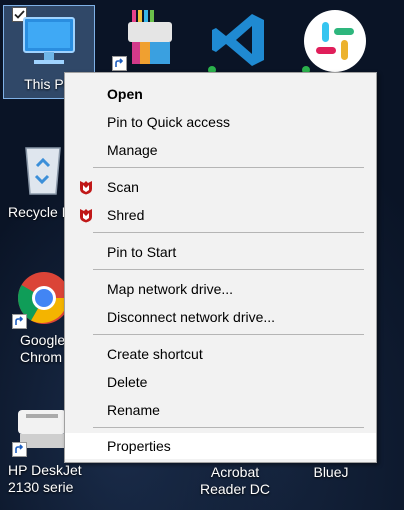 The width and height of the screenshot is (404, 510). I want to click on acrobat-label-line2: Reader DC, so click(235, 489).